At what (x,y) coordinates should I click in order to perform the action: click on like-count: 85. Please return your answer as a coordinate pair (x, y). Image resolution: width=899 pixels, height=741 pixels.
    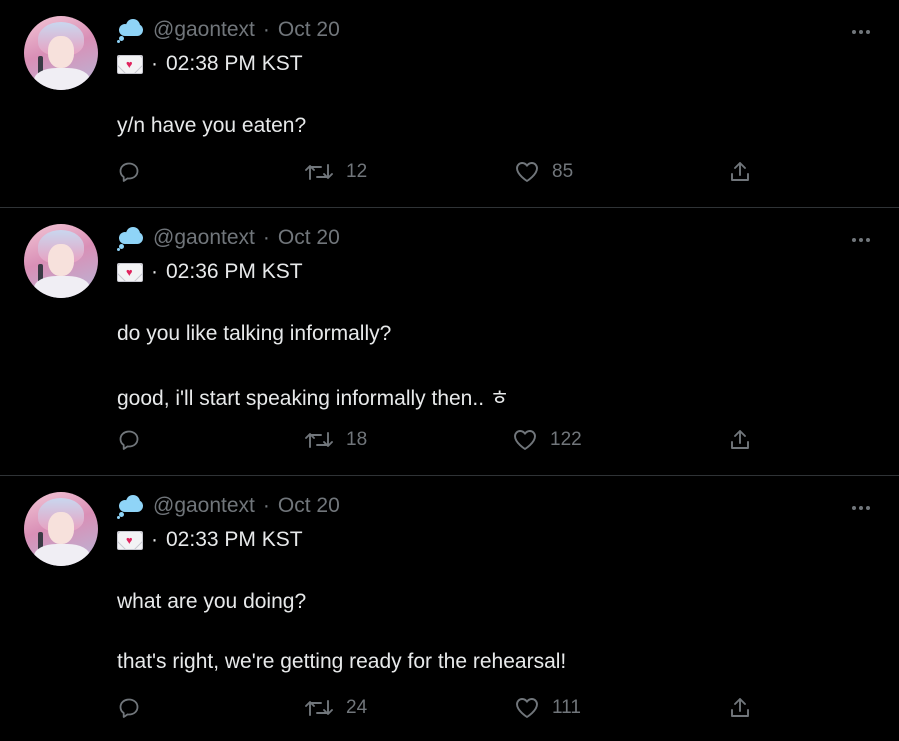
    Looking at the image, I should click on (563, 171).